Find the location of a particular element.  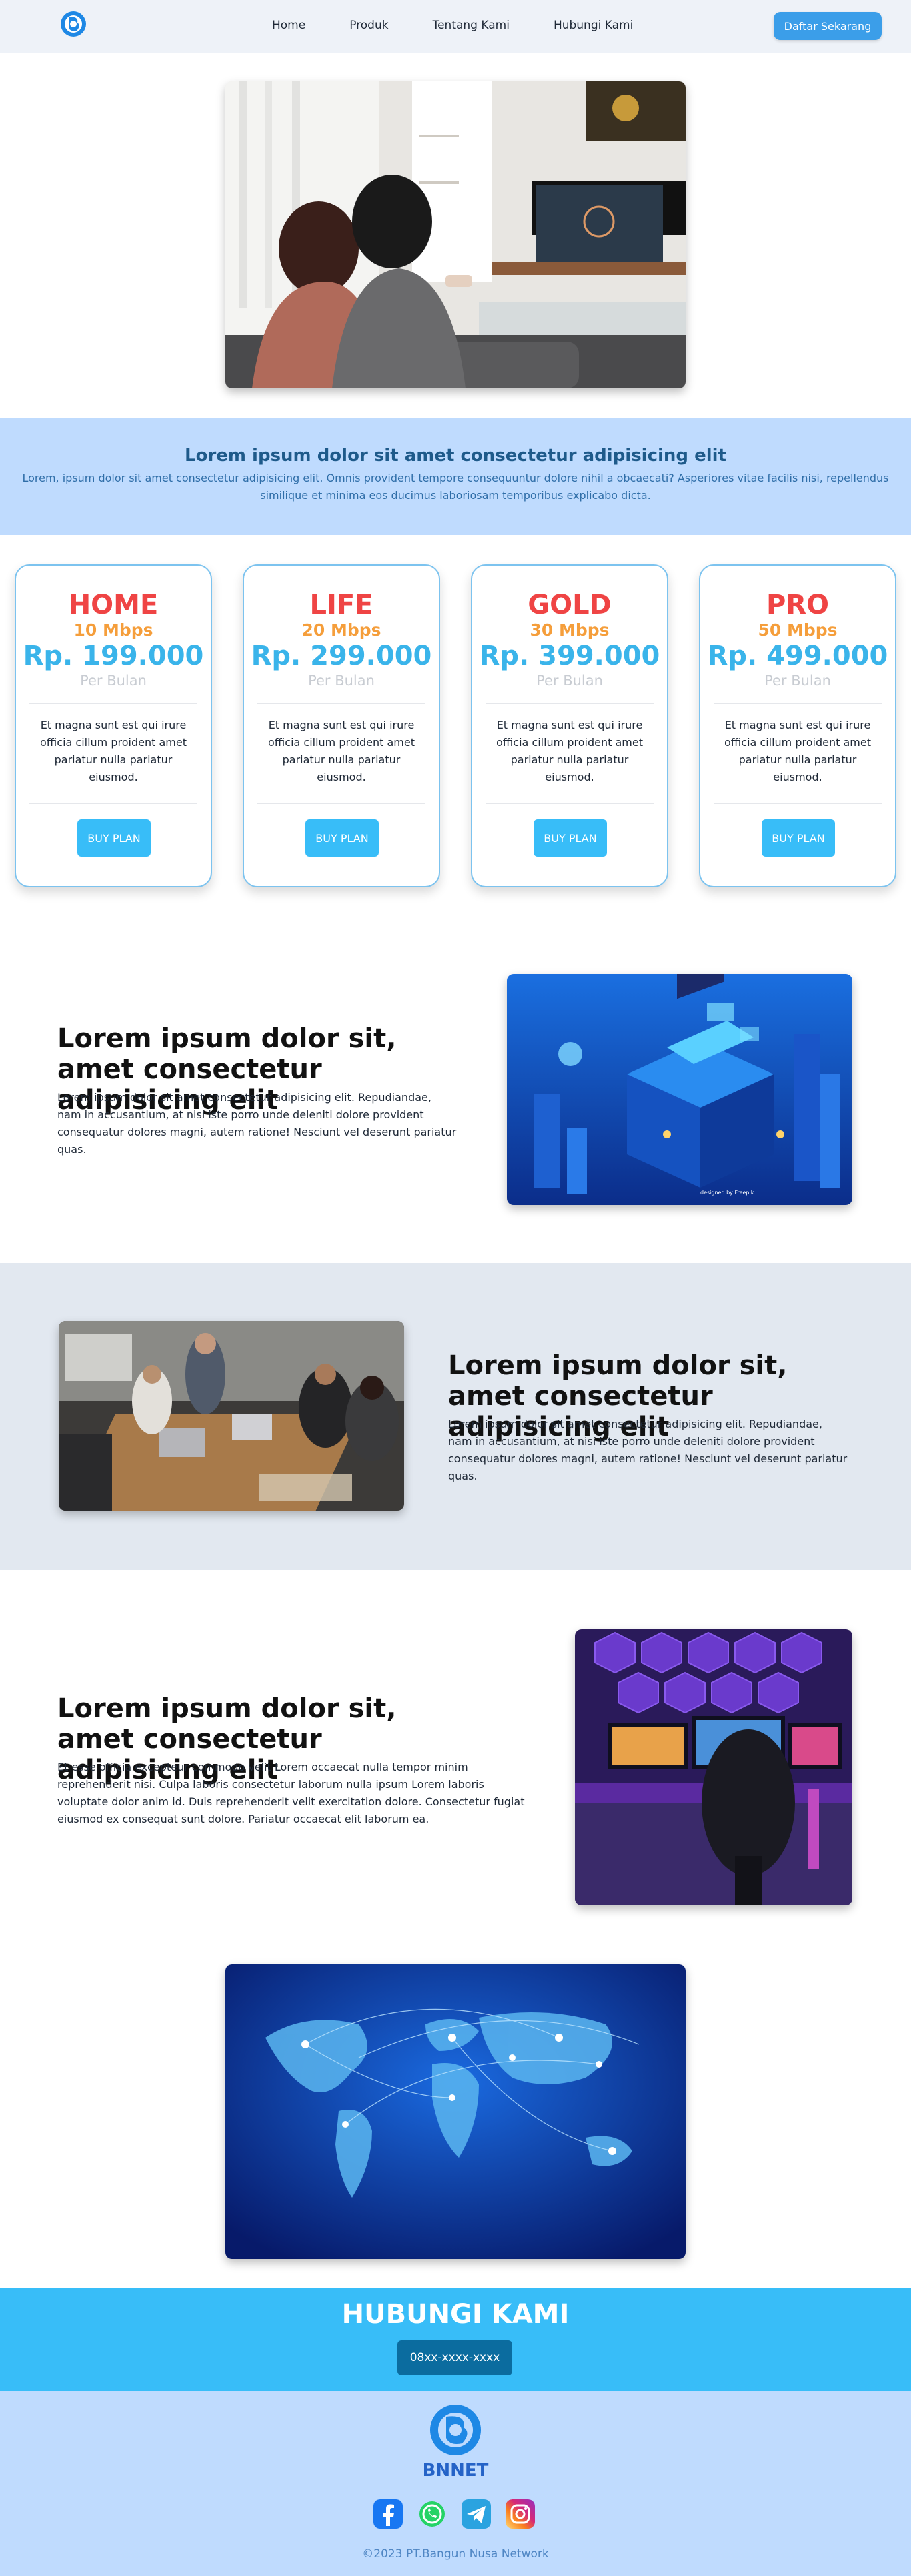

copyright-text: ©2023 PT.Bangun Nusa Network is located at coordinates (455, 2554).